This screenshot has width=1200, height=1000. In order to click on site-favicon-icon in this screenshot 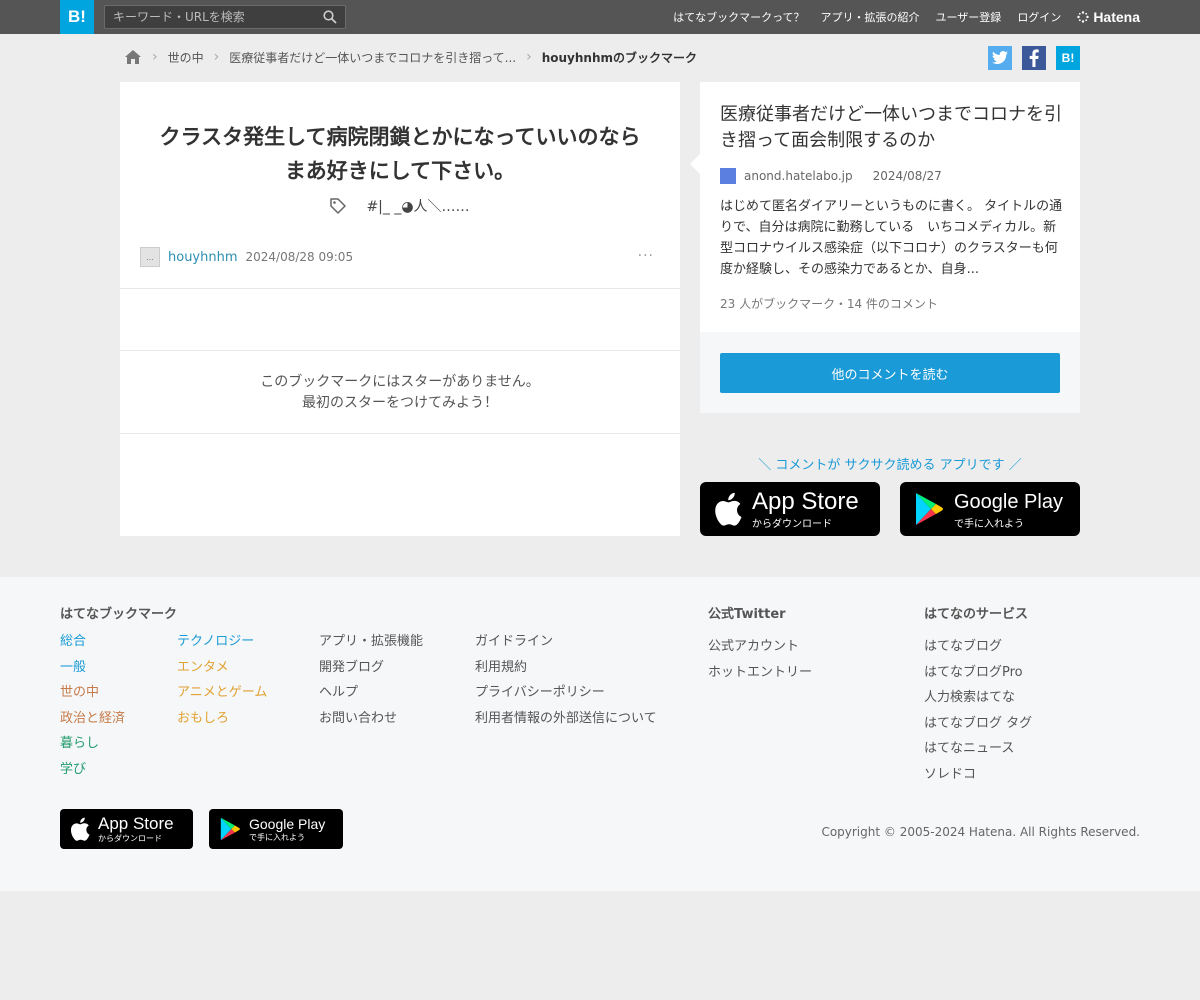, I will do `click(728, 176)`.